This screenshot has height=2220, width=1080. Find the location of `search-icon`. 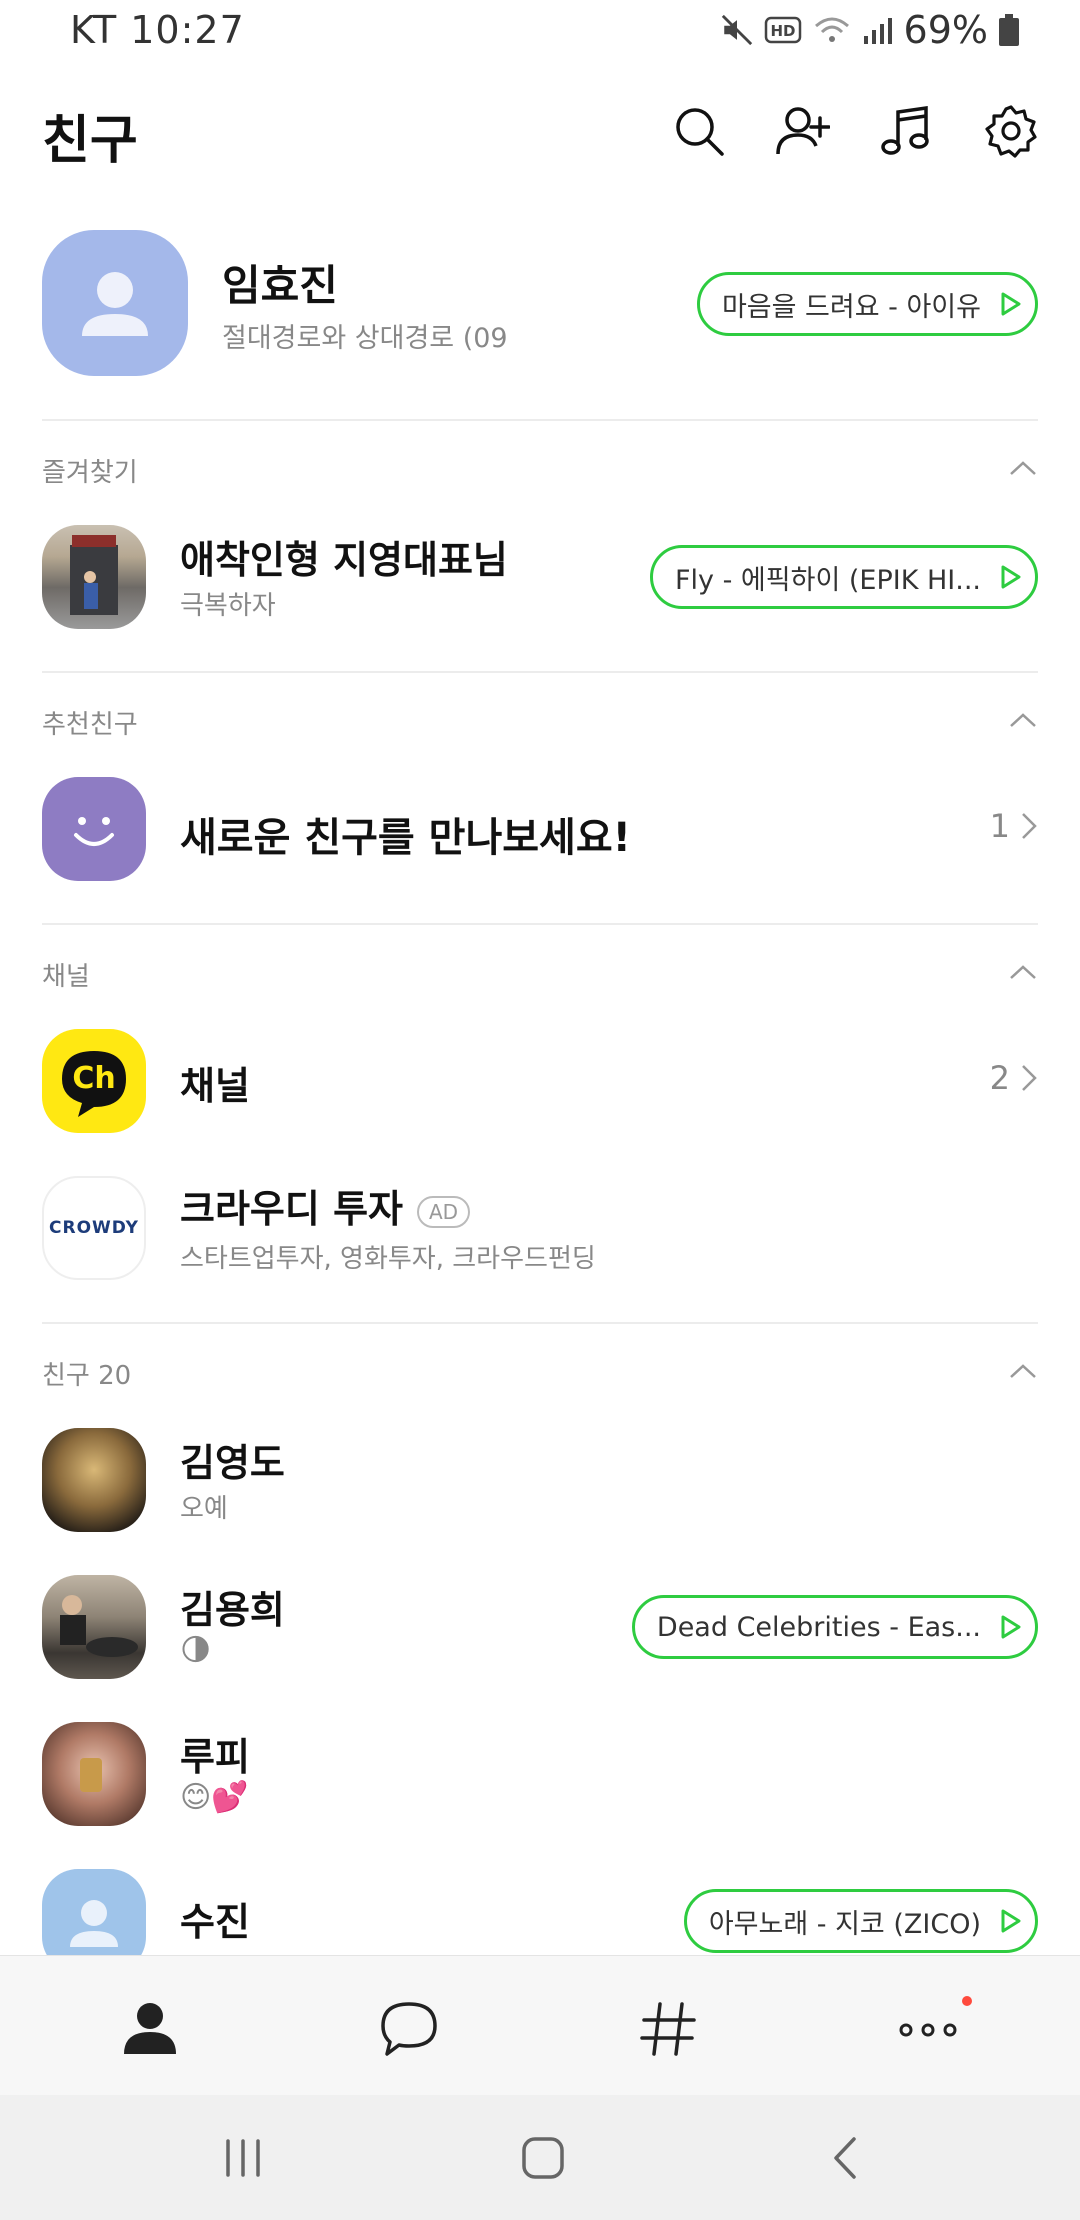

search-icon is located at coordinates (699, 131).